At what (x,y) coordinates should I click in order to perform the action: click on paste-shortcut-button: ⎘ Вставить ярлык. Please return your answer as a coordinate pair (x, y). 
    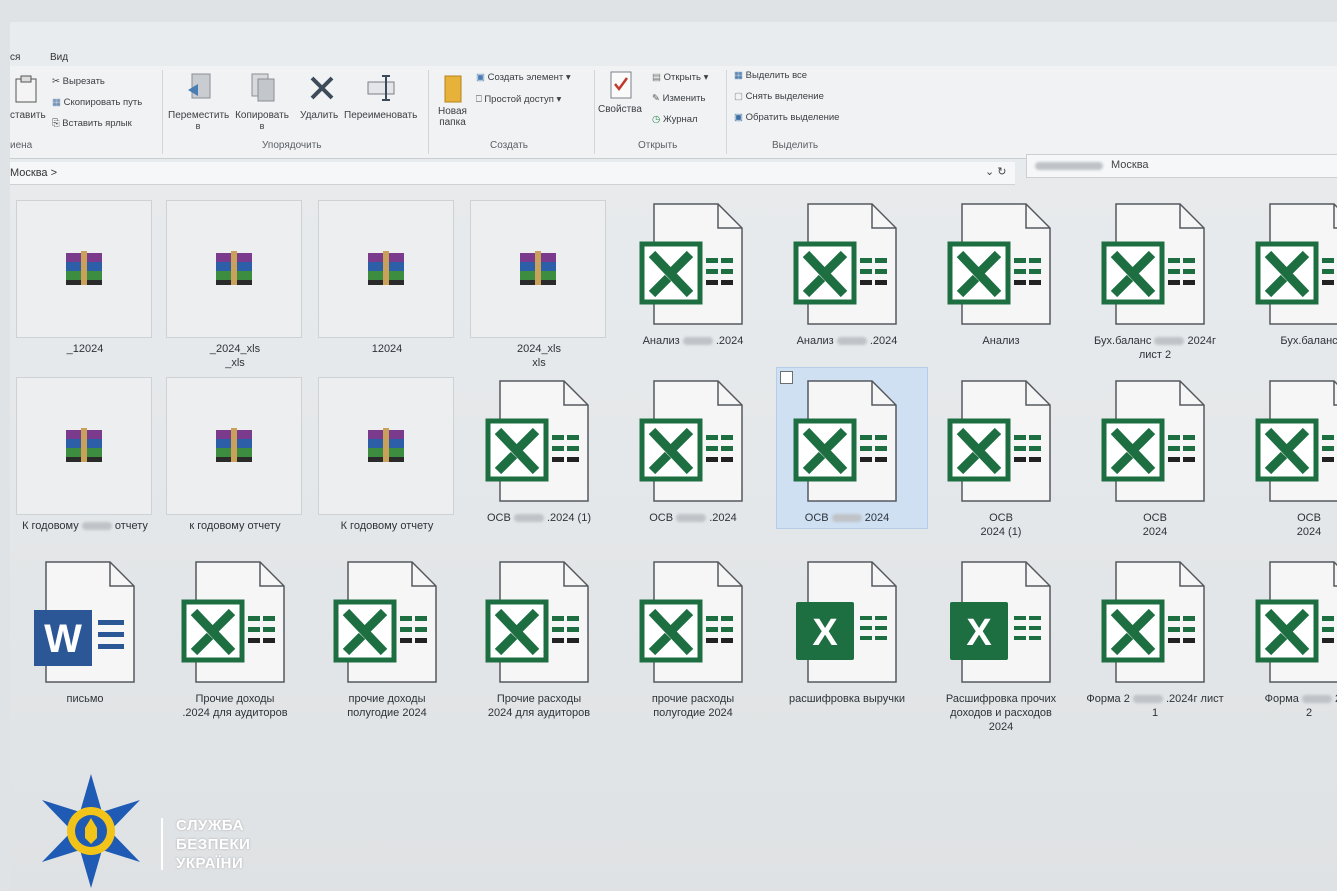
    Looking at the image, I should click on (92, 123).